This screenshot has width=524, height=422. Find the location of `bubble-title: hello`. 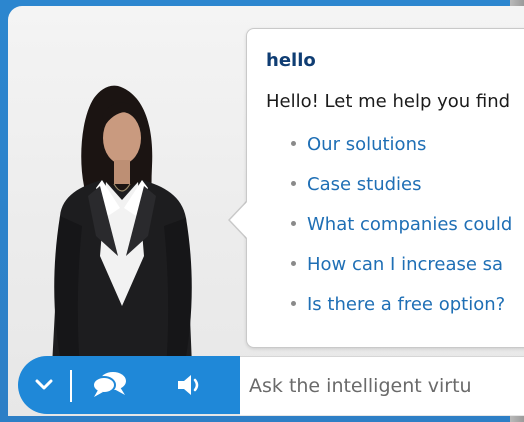

bubble-title: hello is located at coordinates (291, 60).